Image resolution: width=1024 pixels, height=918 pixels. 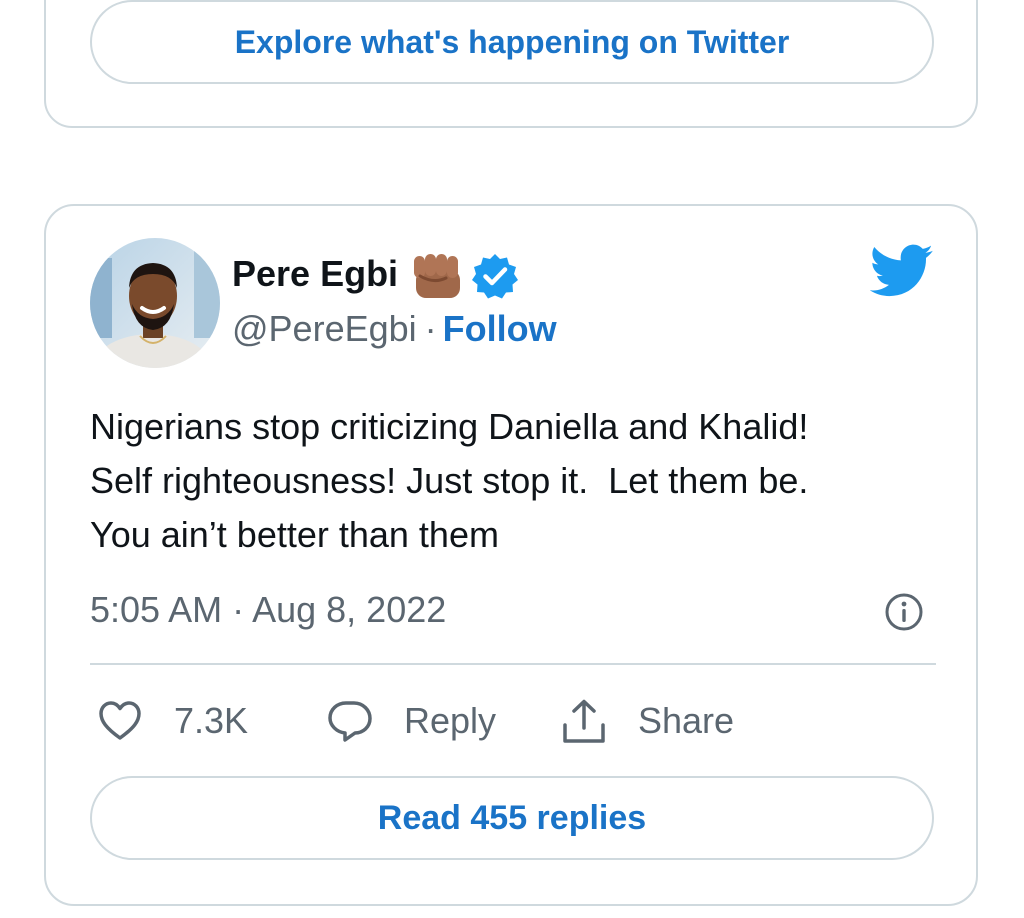 I want to click on like-button: 7.3K, so click(x=172, y=721).